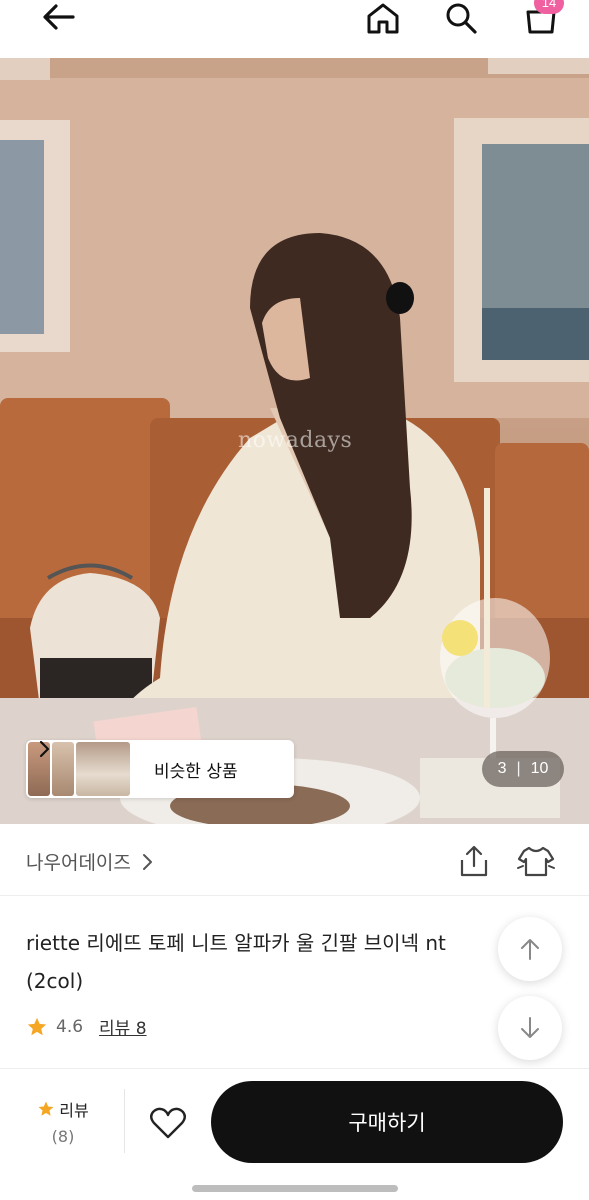 Image resolution: width=589 pixels, height=1200 pixels. I want to click on share-icon, so click(474, 861).